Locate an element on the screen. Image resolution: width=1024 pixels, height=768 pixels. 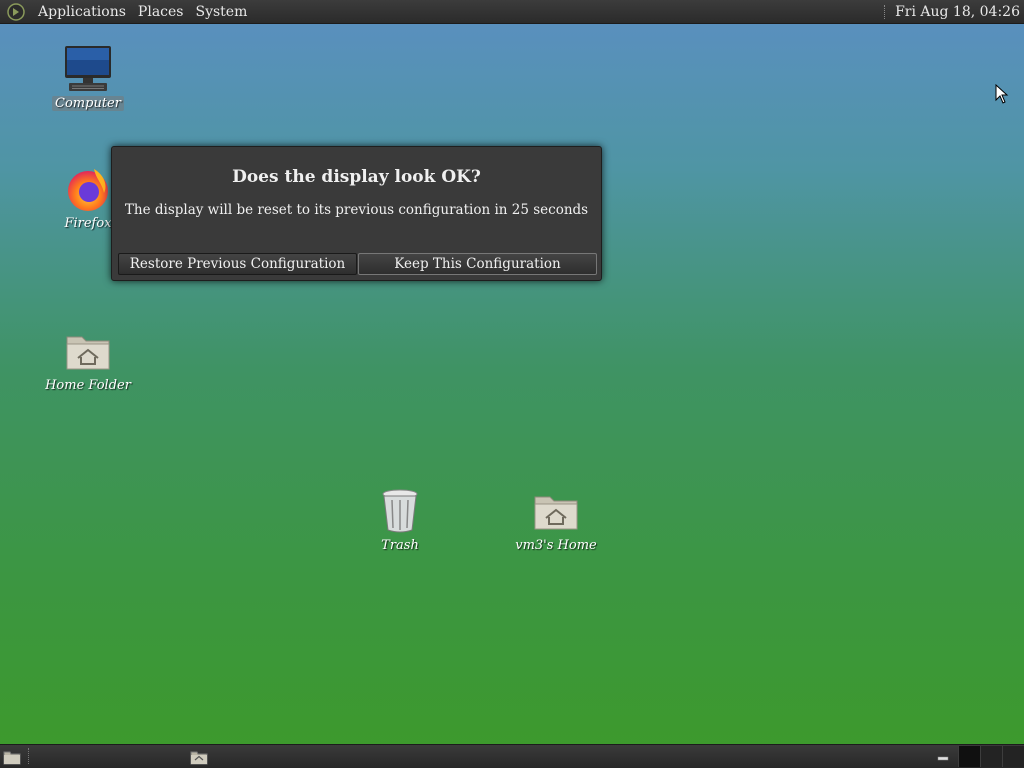
desktop-icon-home-folder: Home Folder is located at coordinates (88, 359).